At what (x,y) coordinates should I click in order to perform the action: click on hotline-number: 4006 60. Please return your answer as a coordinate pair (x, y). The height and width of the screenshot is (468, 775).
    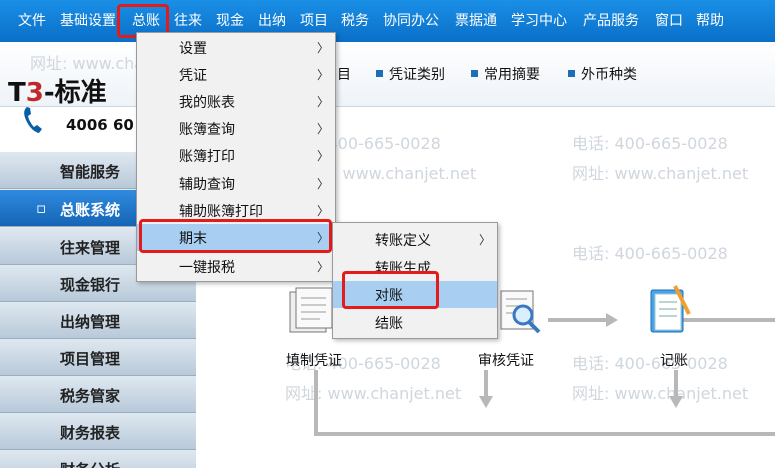
    Looking at the image, I should click on (100, 125).